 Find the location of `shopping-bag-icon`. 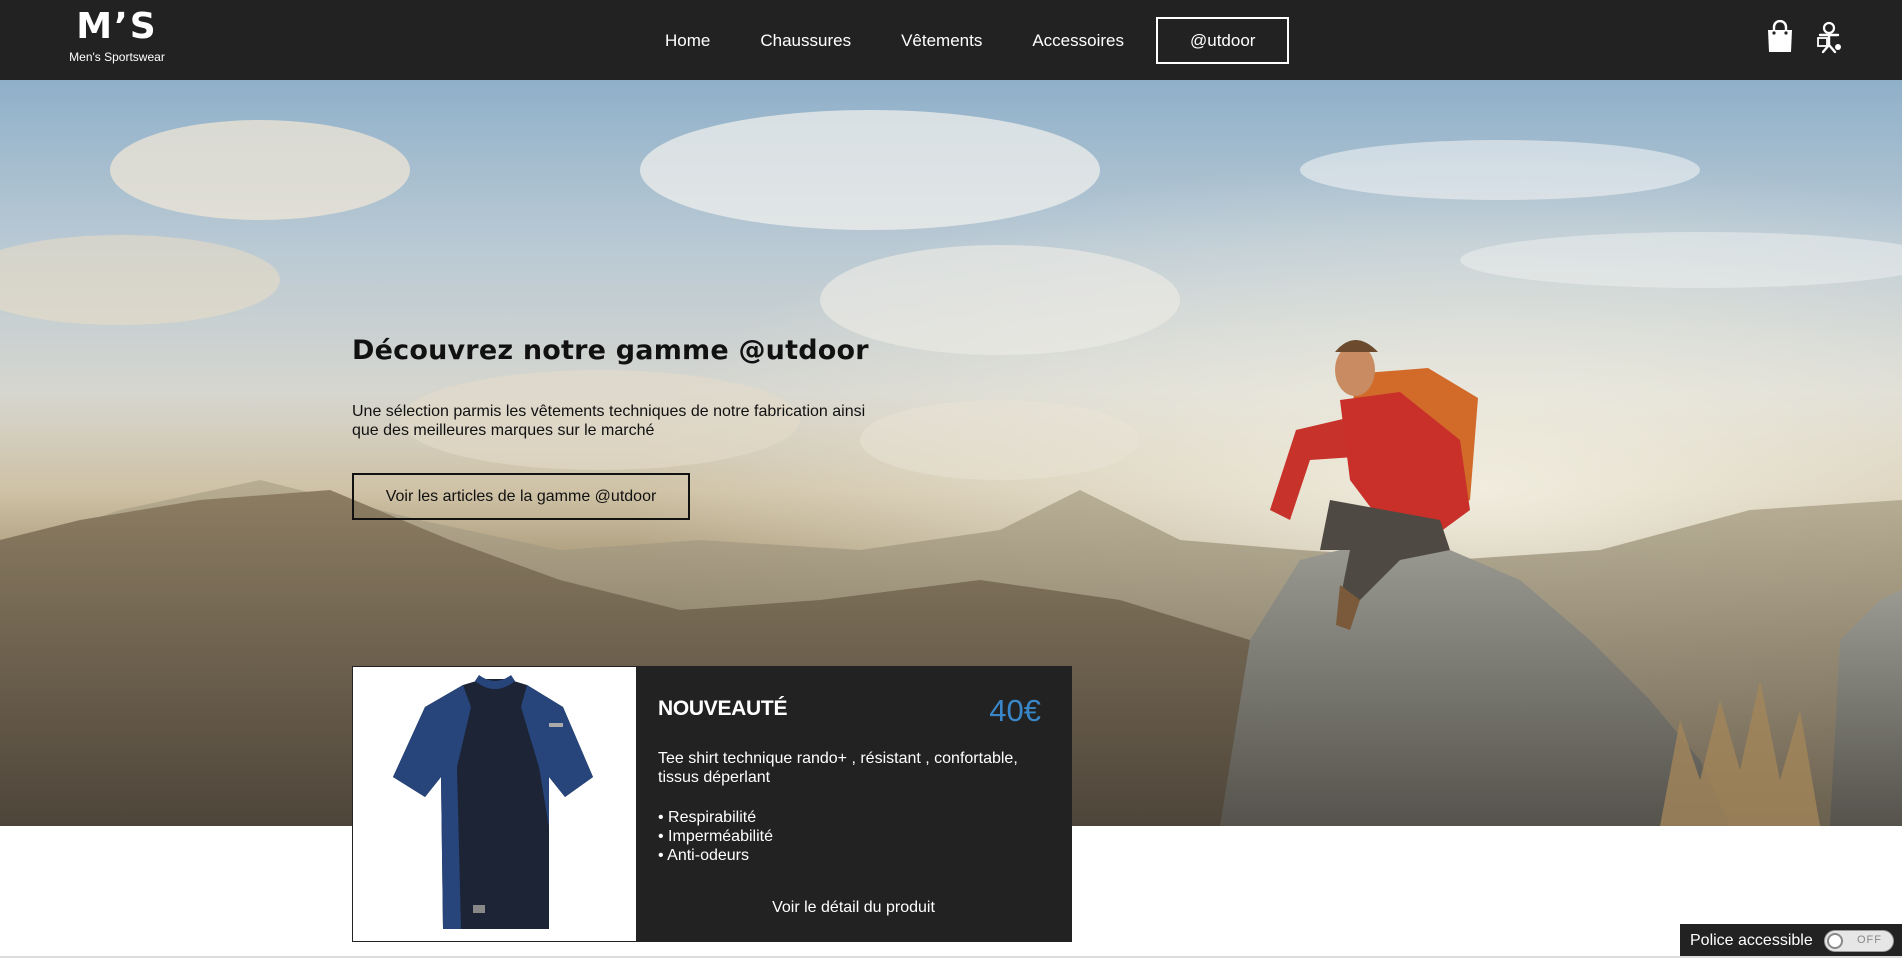

shopping-bag-icon is located at coordinates (1780, 36).